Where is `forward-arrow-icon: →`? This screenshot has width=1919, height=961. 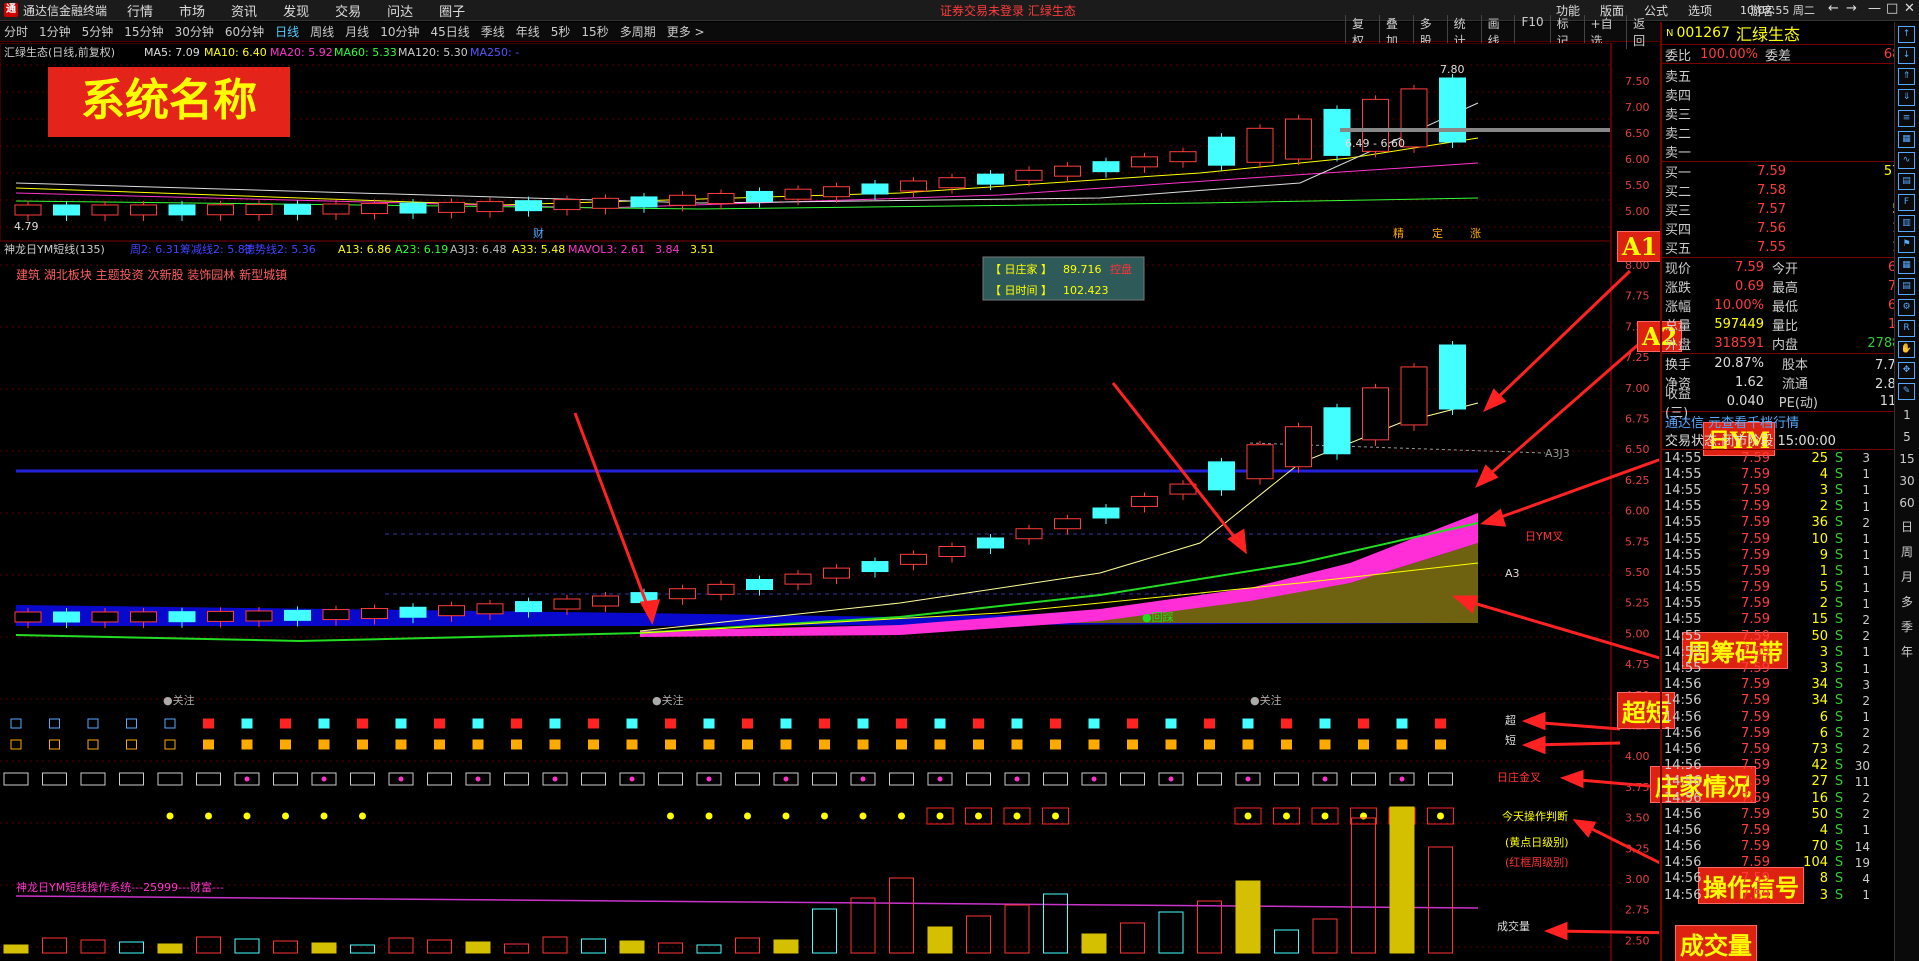 forward-arrow-icon: → is located at coordinates (1851, 8).